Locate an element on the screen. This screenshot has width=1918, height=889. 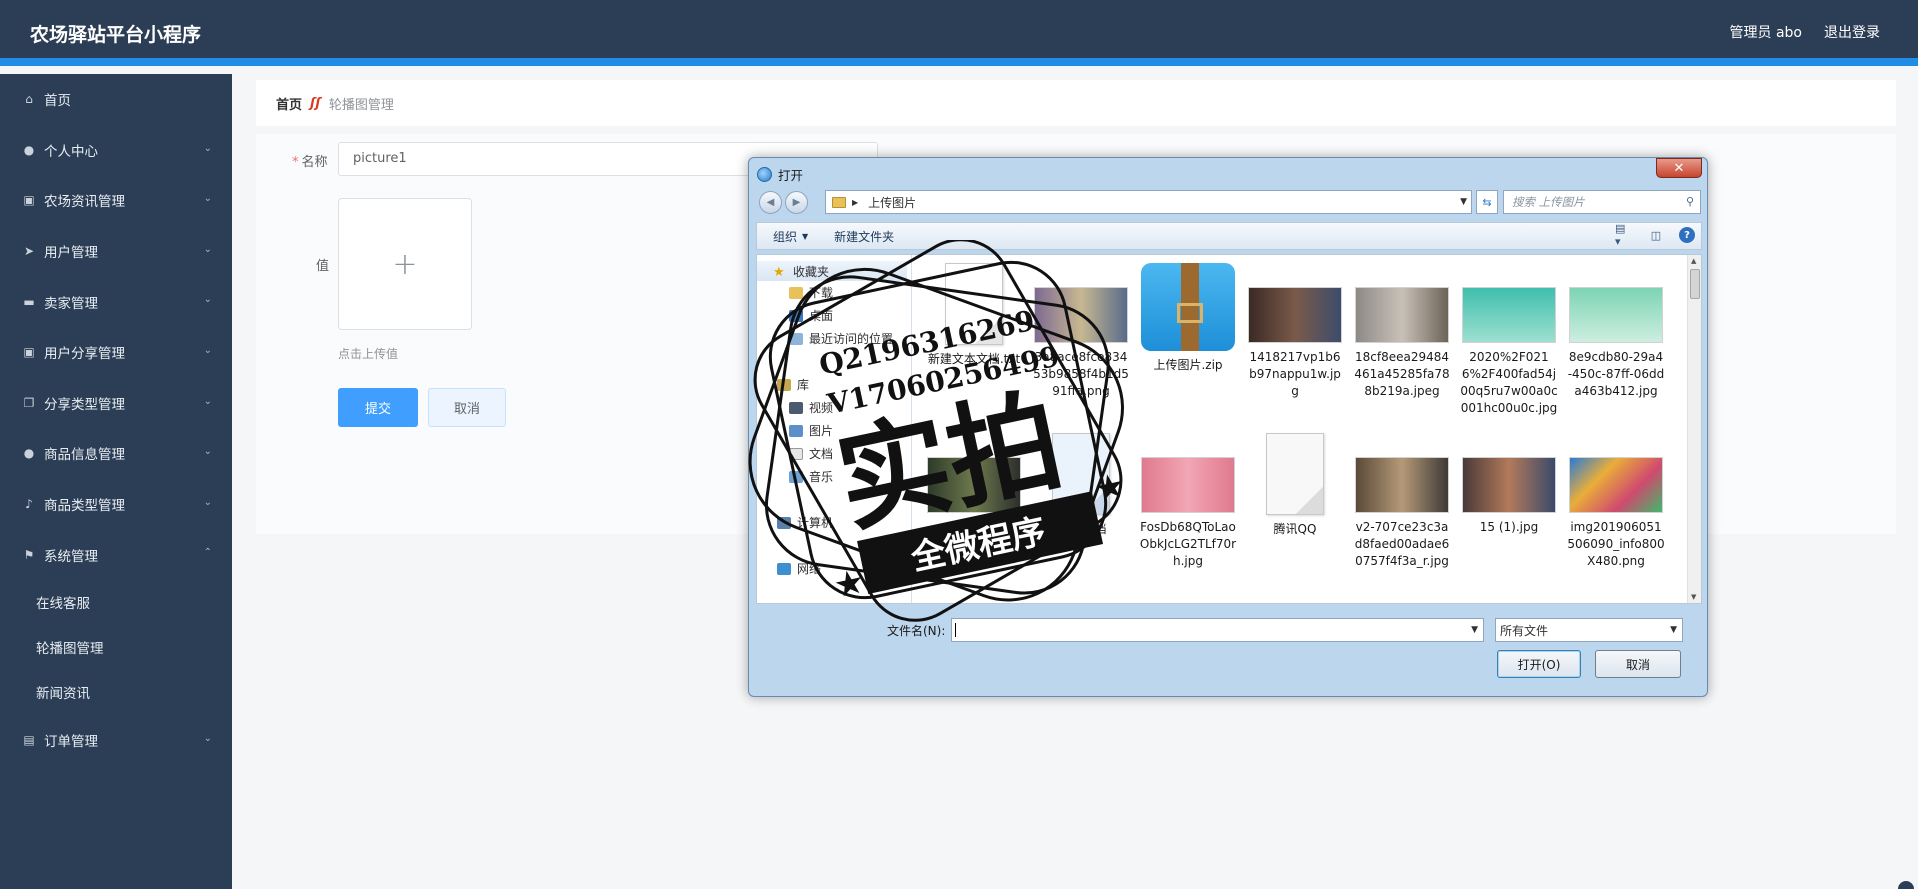
close-button: ✕ is located at coordinates (1679, 168).